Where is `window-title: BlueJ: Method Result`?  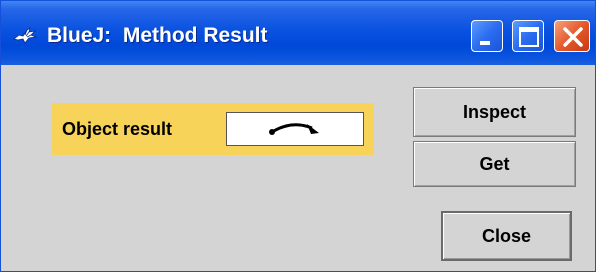
window-title: BlueJ: Method Result is located at coordinates (157, 35).